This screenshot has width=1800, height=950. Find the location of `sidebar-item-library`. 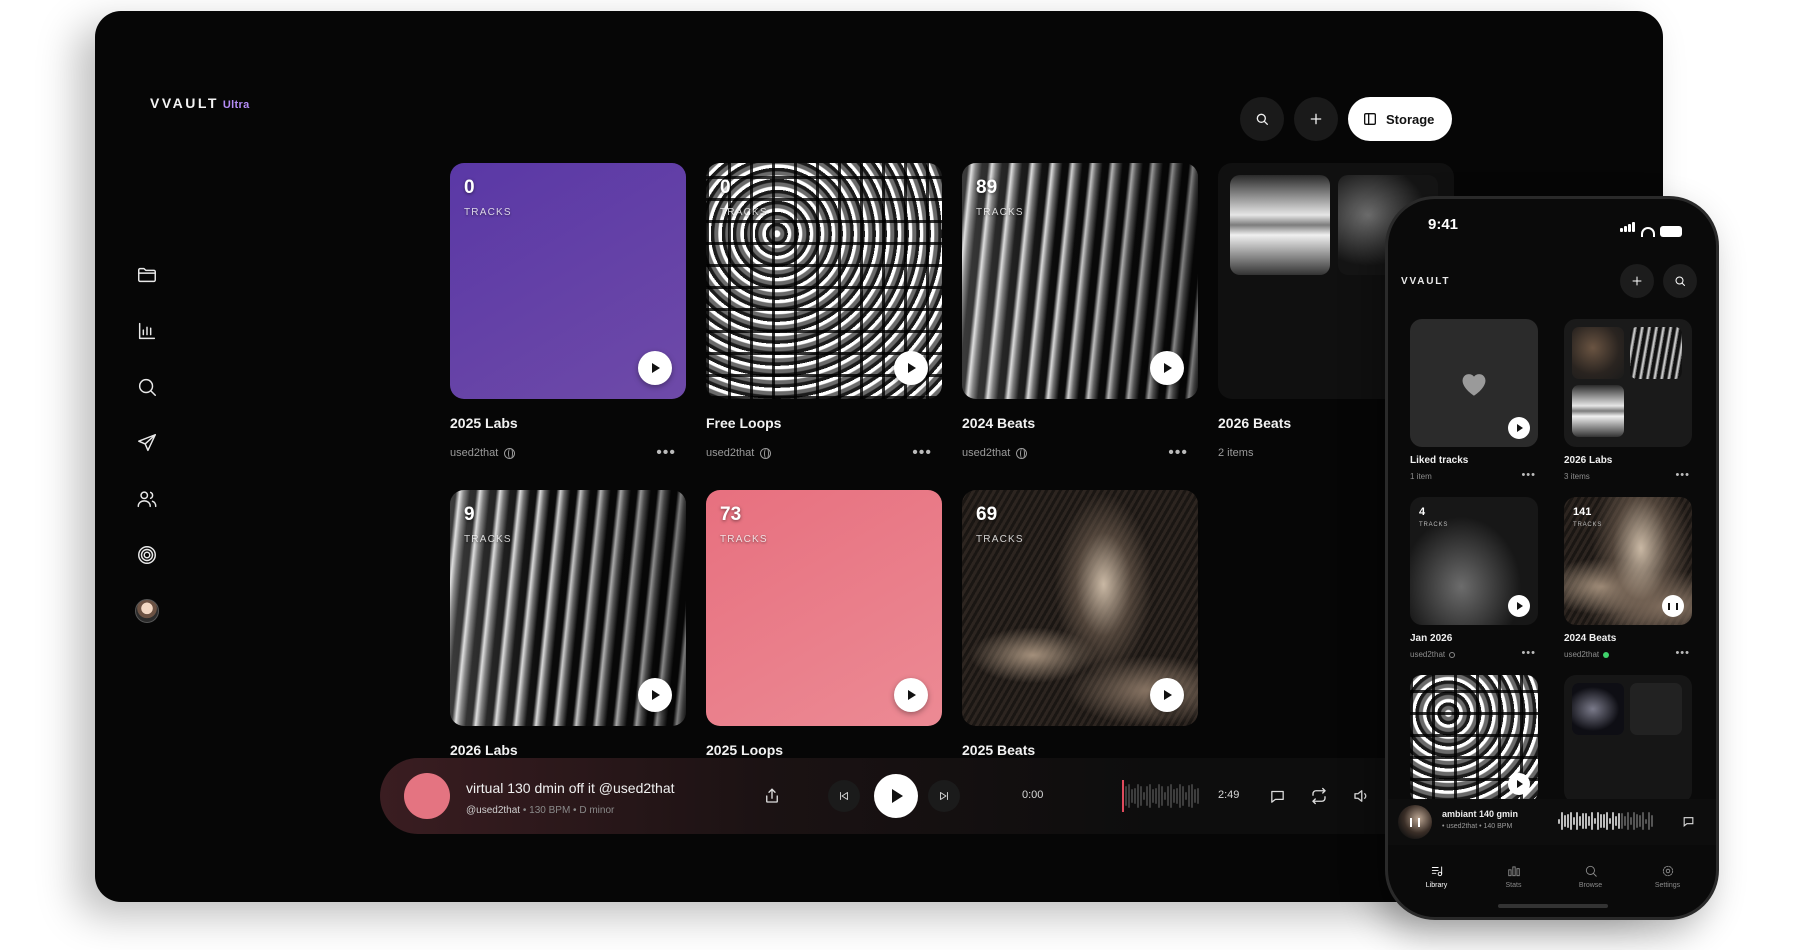

sidebar-item-library is located at coordinates (147, 275).